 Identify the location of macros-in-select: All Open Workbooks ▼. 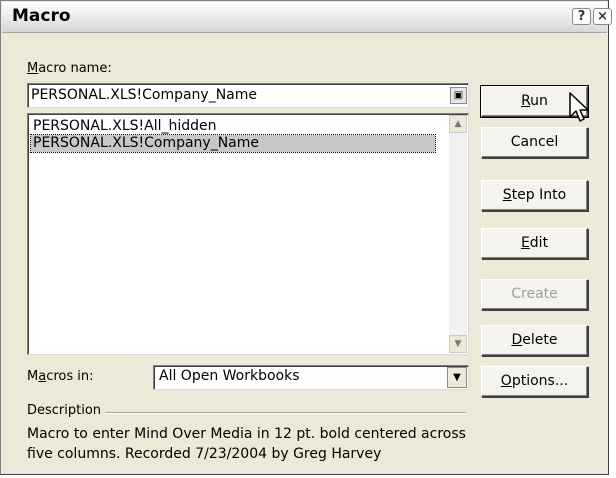
(311, 377).